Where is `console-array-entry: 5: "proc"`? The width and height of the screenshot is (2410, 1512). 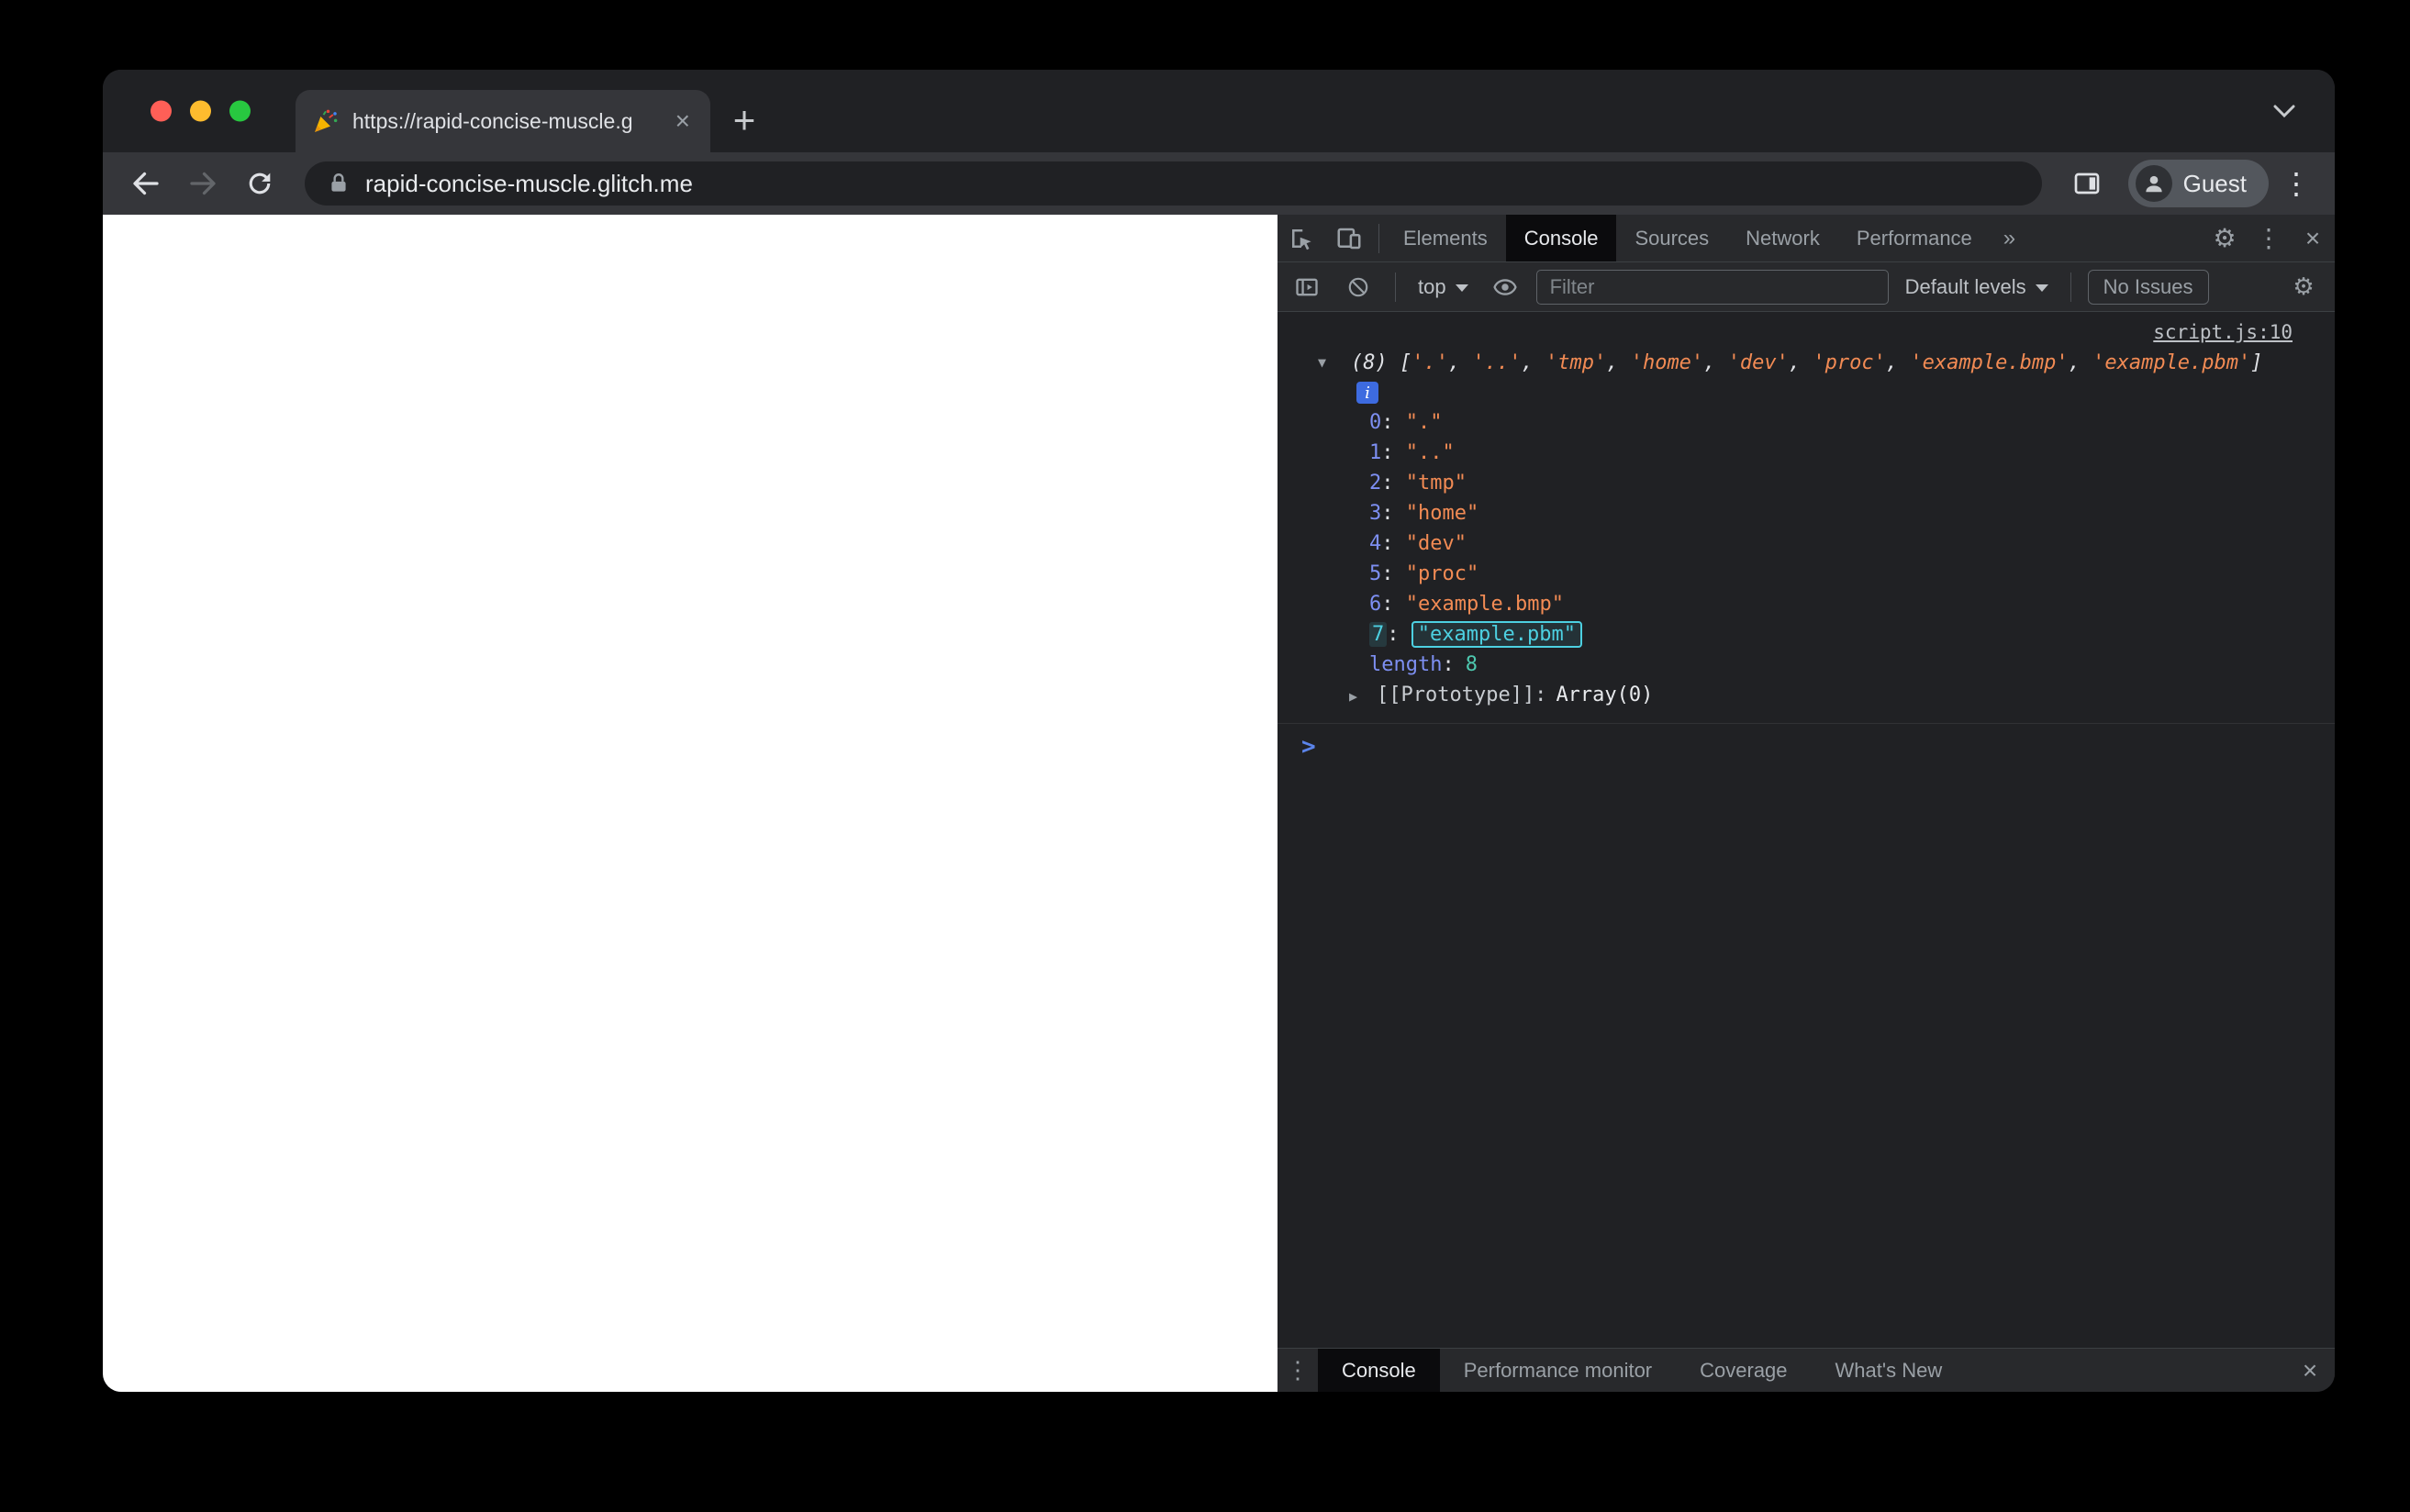 console-array-entry: 5: "proc" is located at coordinates (1424, 573).